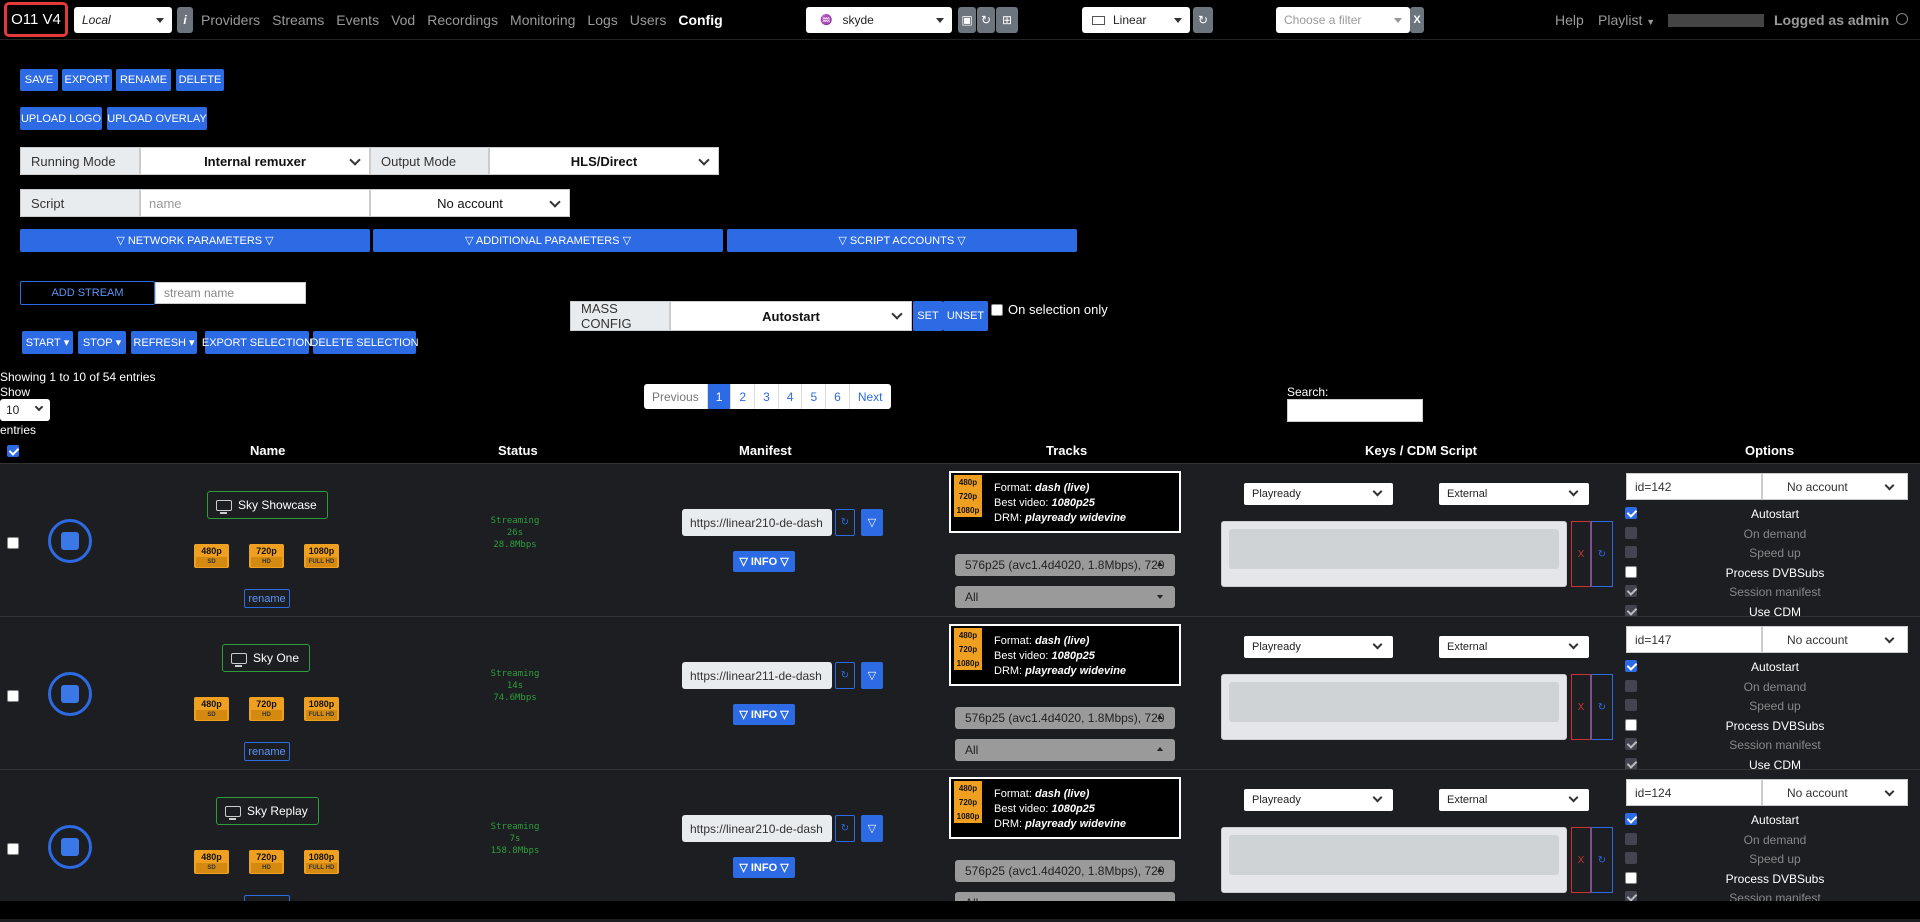 Image resolution: width=1920 pixels, height=922 pixels. Describe the element at coordinates (838, 396) in the screenshot. I see `pager-page-6: 6` at that location.